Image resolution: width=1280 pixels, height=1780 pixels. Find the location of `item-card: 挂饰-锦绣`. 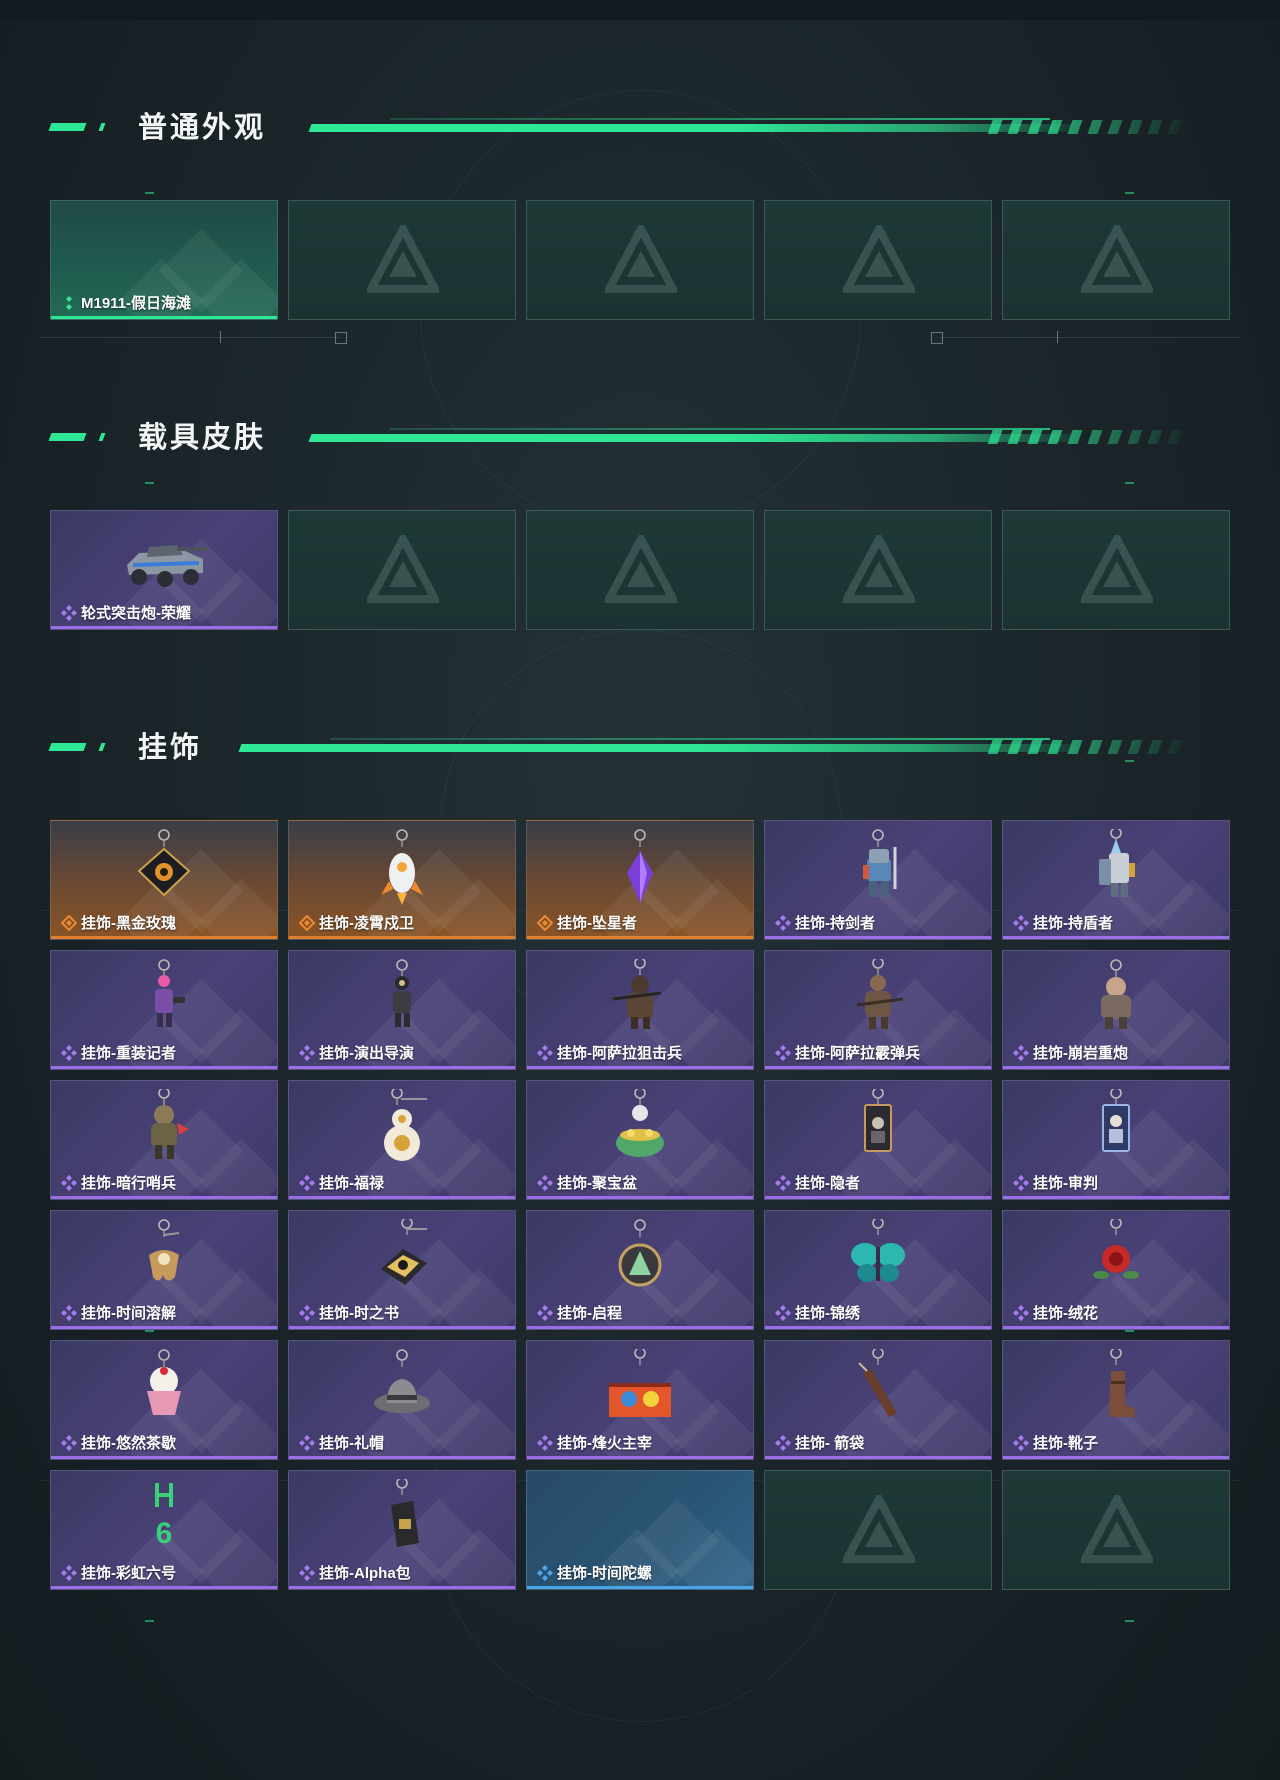

item-card: 挂饰-锦绣 is located at coordinates (878, 1270).